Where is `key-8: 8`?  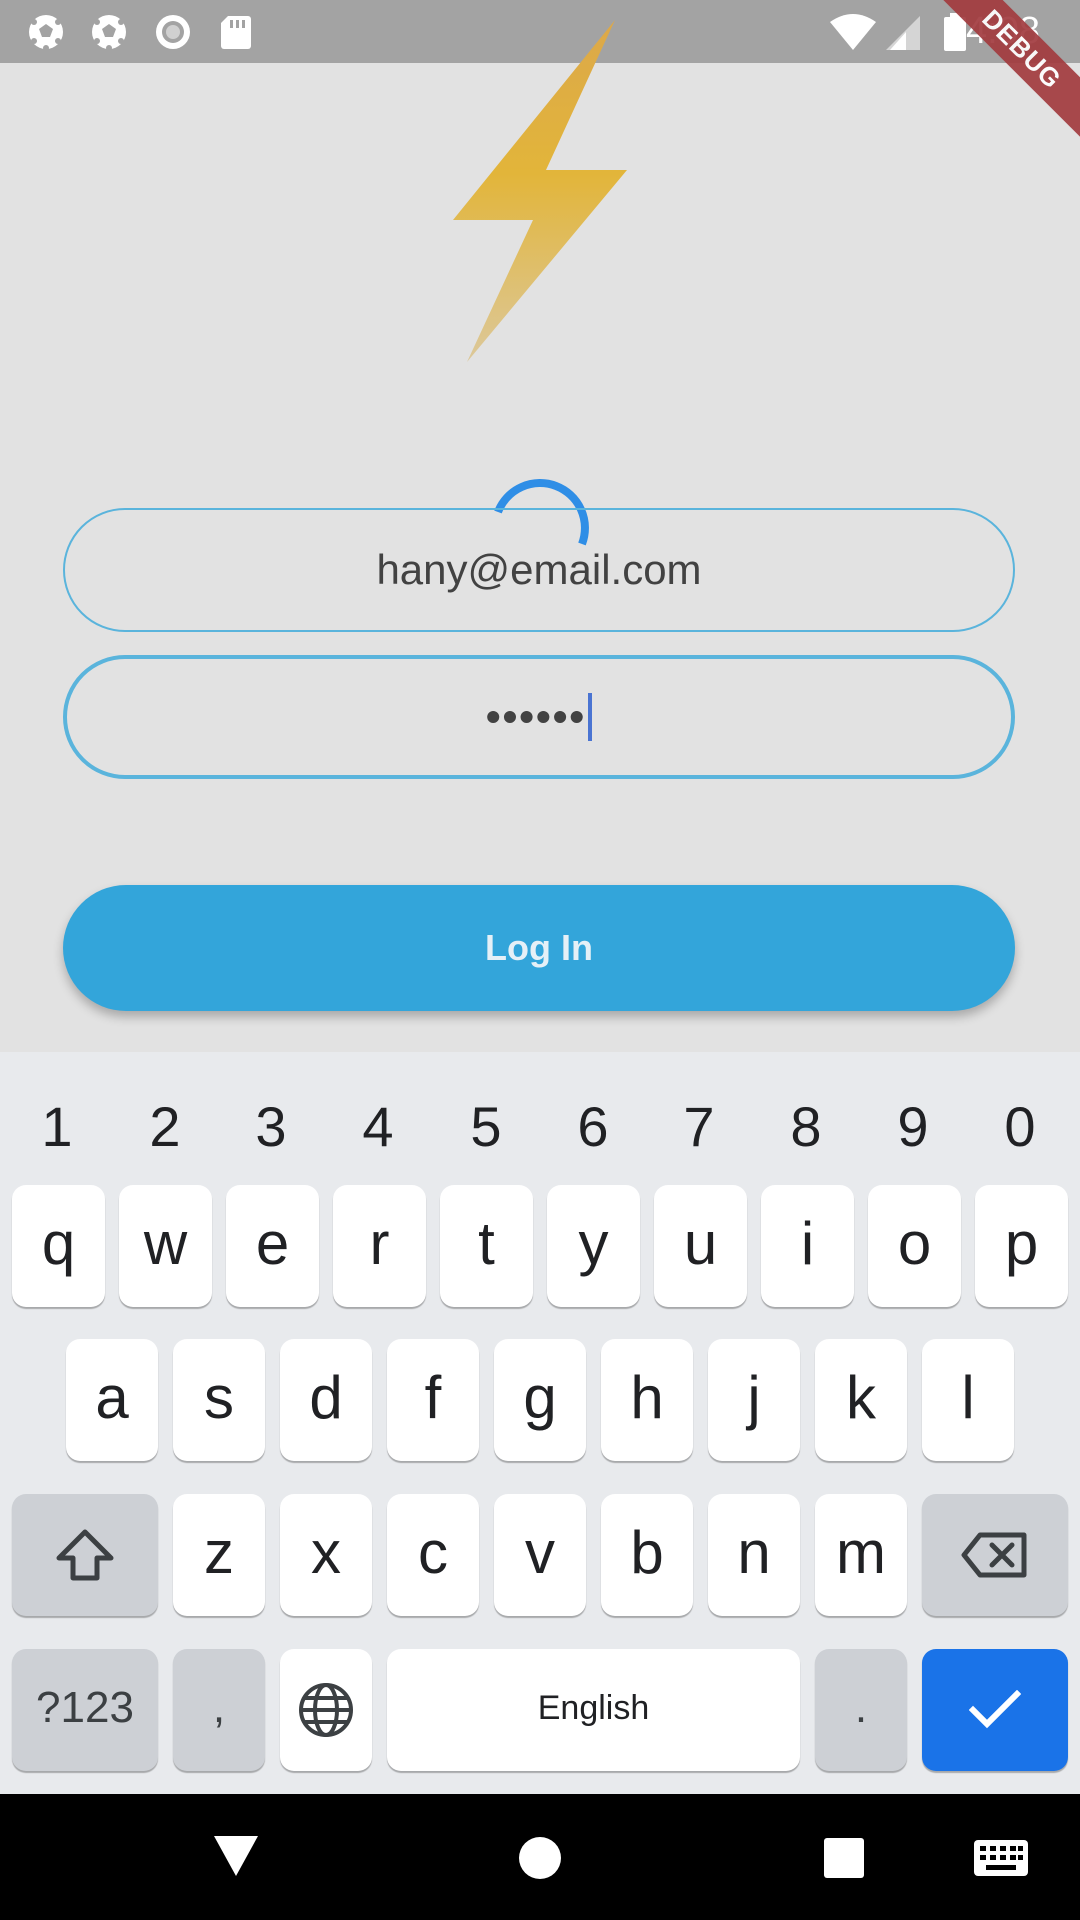
key-8: 8 is located at coordinates (806, 1127).